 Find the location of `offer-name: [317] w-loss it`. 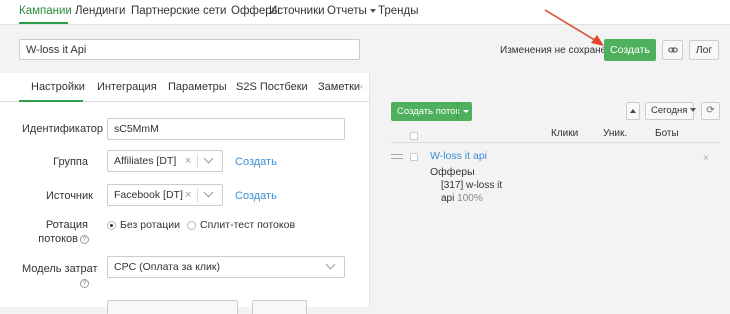

offer-name: [317] w-loss it is located at coordinates (472, 185).